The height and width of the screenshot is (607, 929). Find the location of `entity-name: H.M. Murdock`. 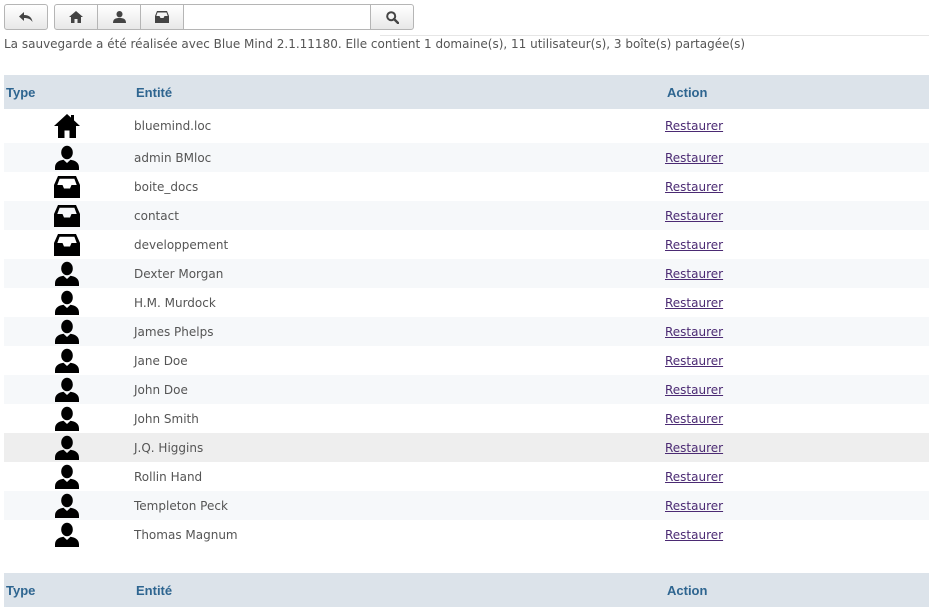

entity-name: H.M. Murdock is located at coordinates (175, 302).